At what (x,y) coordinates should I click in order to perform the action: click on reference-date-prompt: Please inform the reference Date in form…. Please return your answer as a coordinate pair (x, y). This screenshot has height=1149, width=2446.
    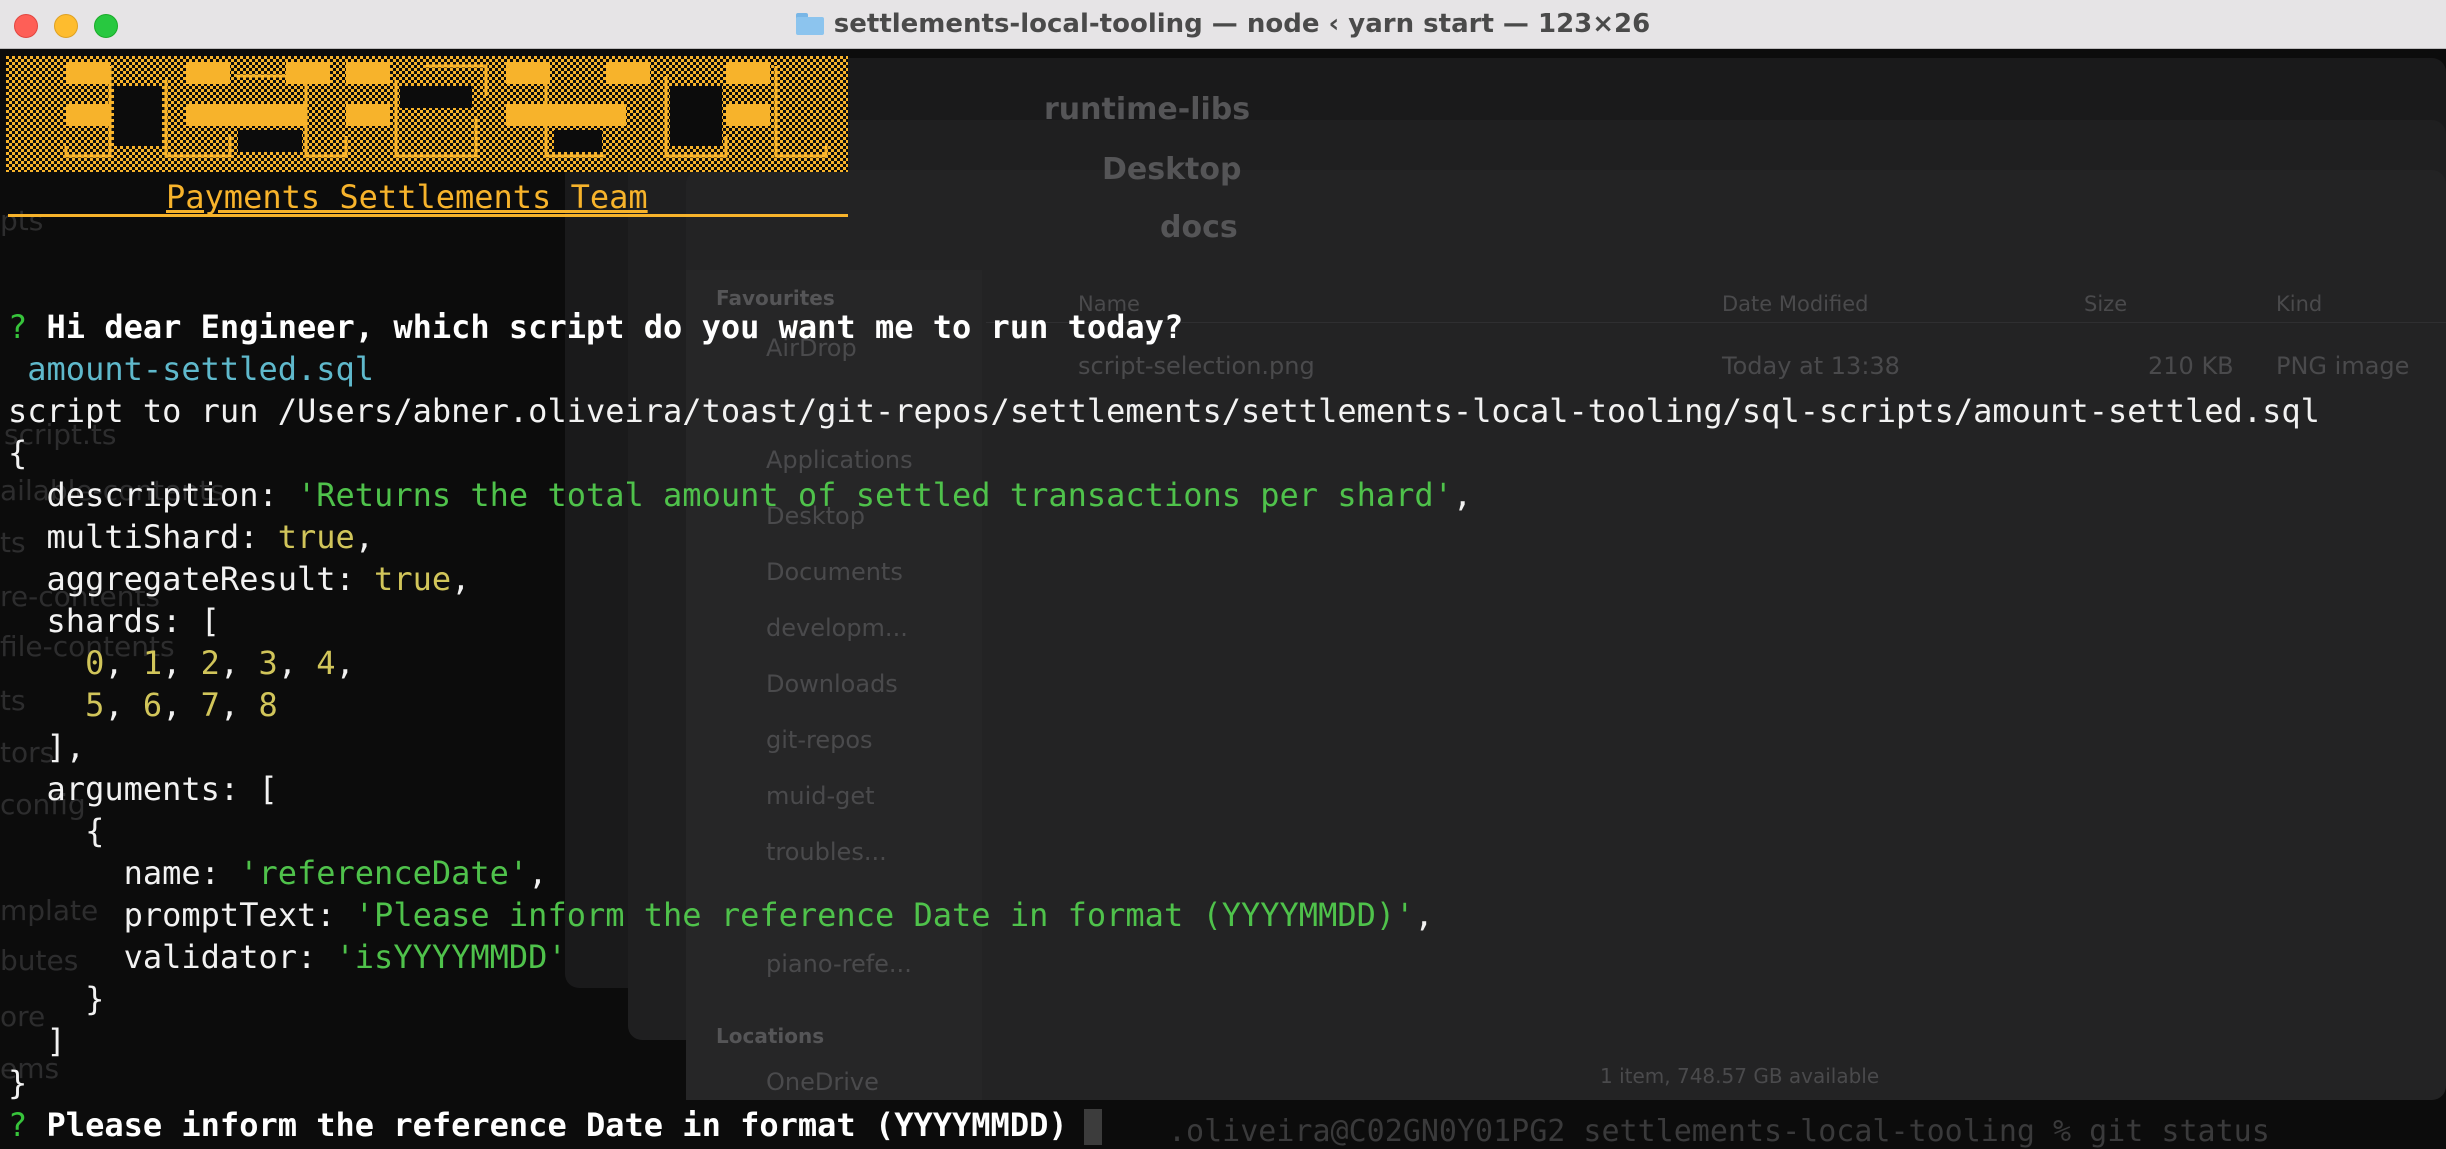
    Looking at the image, I should click on (557, 1125).